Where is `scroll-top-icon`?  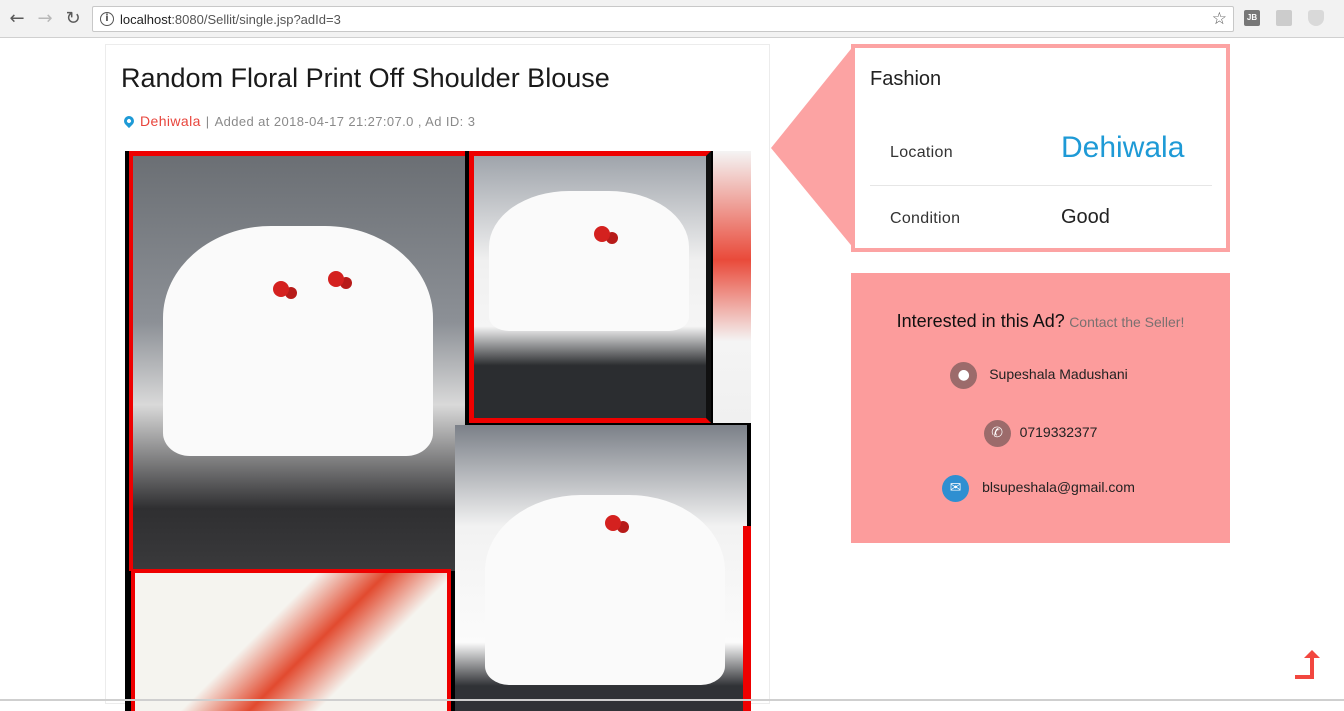 scroll-top-icon is located at coordinates (1306, 664).